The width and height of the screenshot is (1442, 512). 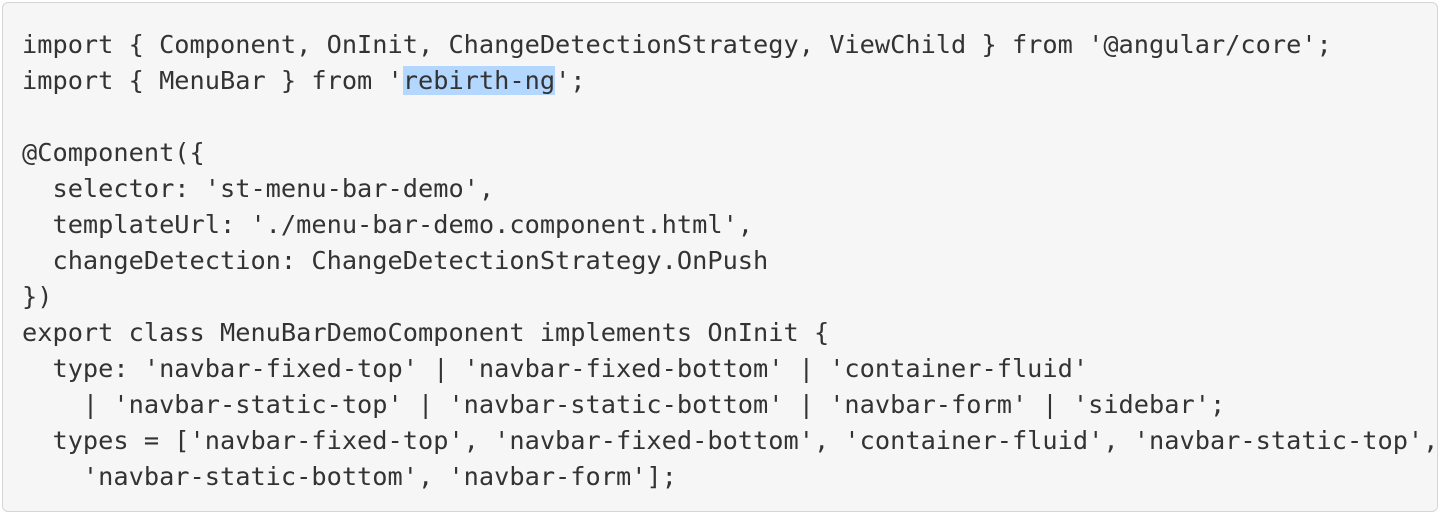 I want to click on code-line-8: }), so click(x=37, y=296).